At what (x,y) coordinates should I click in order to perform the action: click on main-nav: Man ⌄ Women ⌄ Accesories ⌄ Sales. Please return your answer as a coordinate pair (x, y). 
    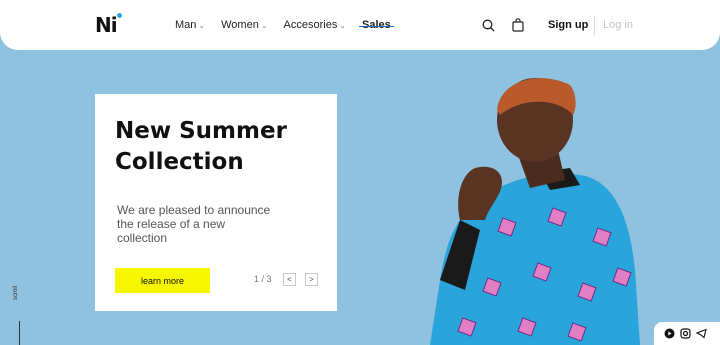
    Looking at the image, I should click on (284, 25).